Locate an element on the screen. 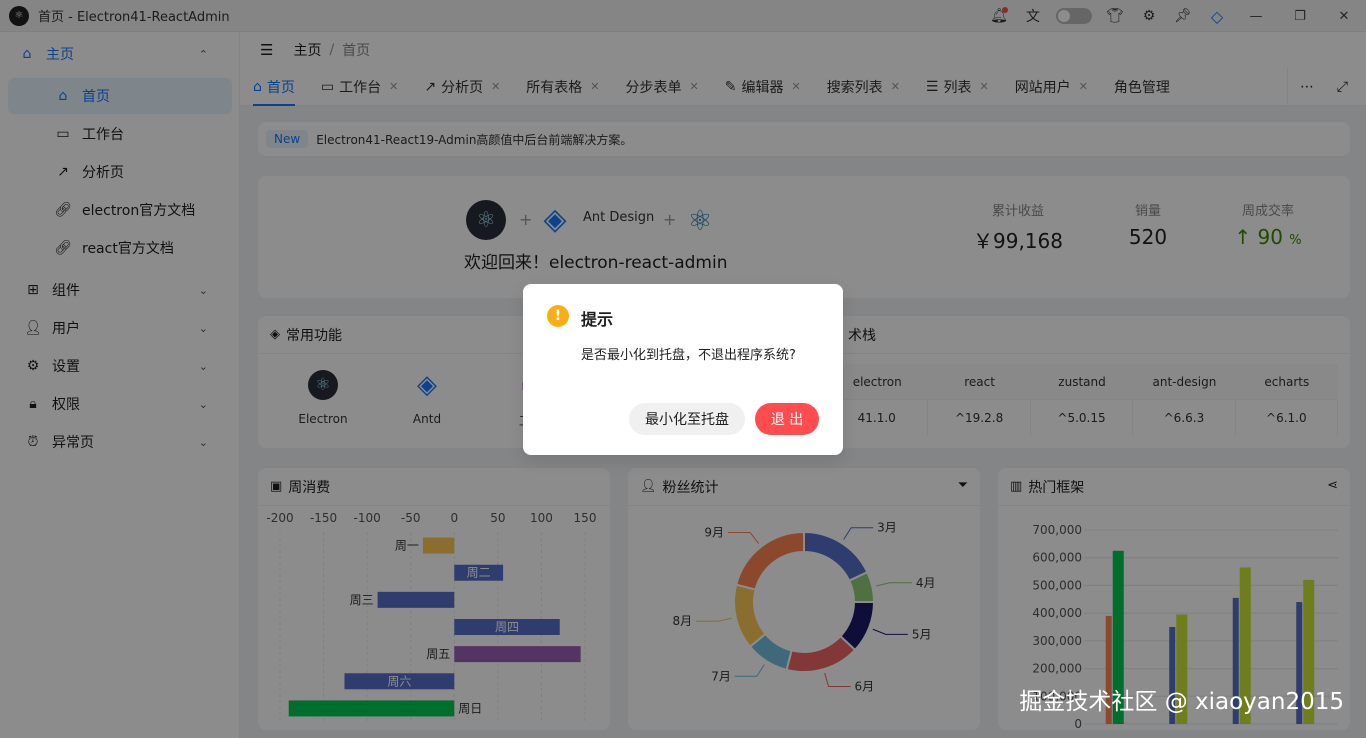 The image size is (1366, 738). watermark-text: 掘金技术社区 @ xiaoyan2015 is located at coordinates (1181, 702).